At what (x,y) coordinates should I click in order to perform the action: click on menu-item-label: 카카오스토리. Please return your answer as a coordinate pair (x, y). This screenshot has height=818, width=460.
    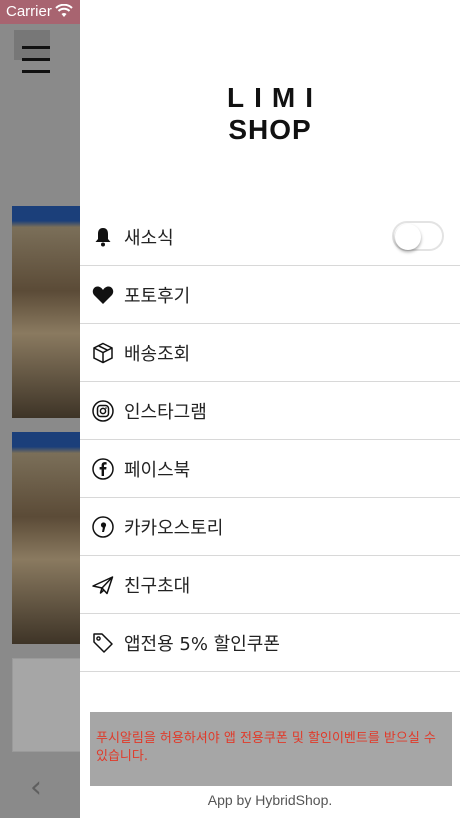
    Looking at the image, I should click on (174, 528).